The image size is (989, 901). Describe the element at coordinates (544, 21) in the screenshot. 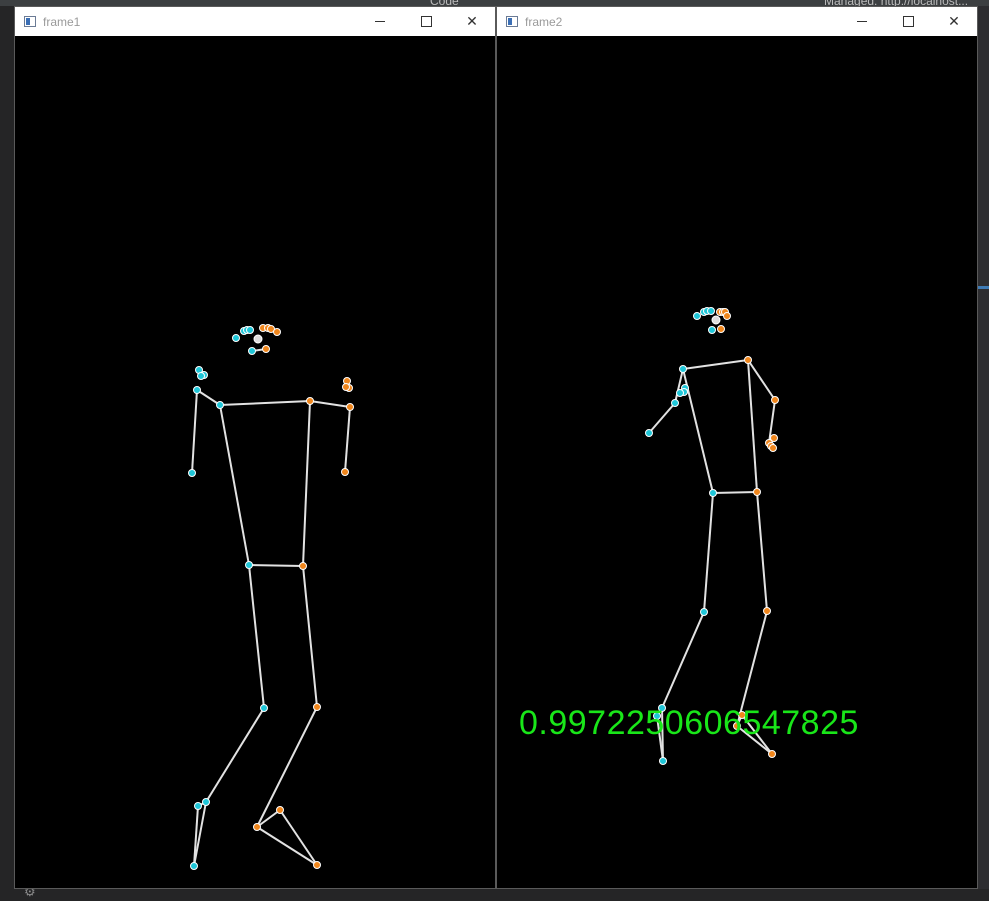

I see `window-title: frame2` at that location.